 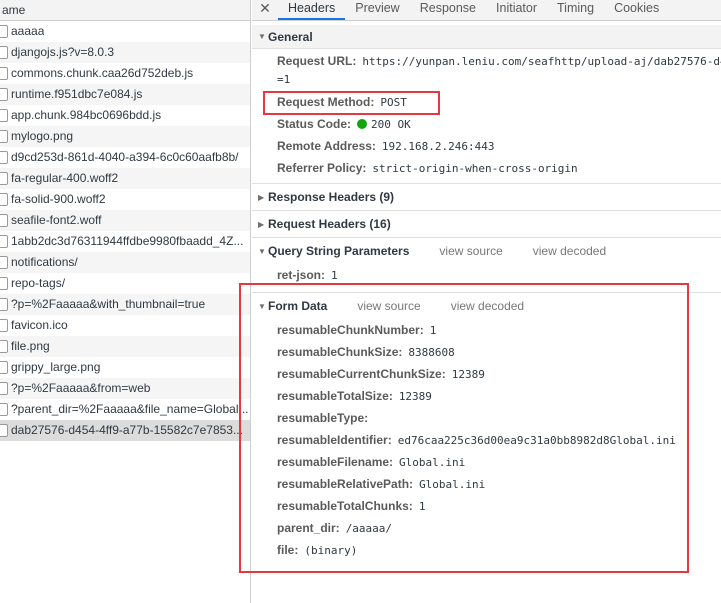 What do you see at coordinates (322, 168) in the screenshot?
I see `referrer-policy-label: Referrer Policy:` at bounding box center [322, 168].